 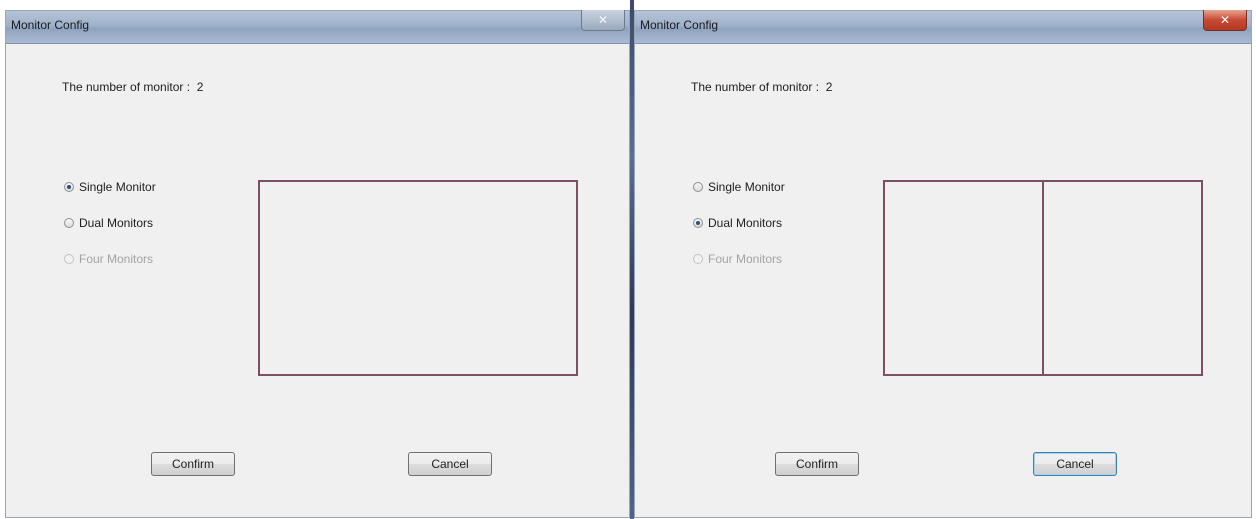 I want to click on monitor-pane-left, so click(x=963, y=278).